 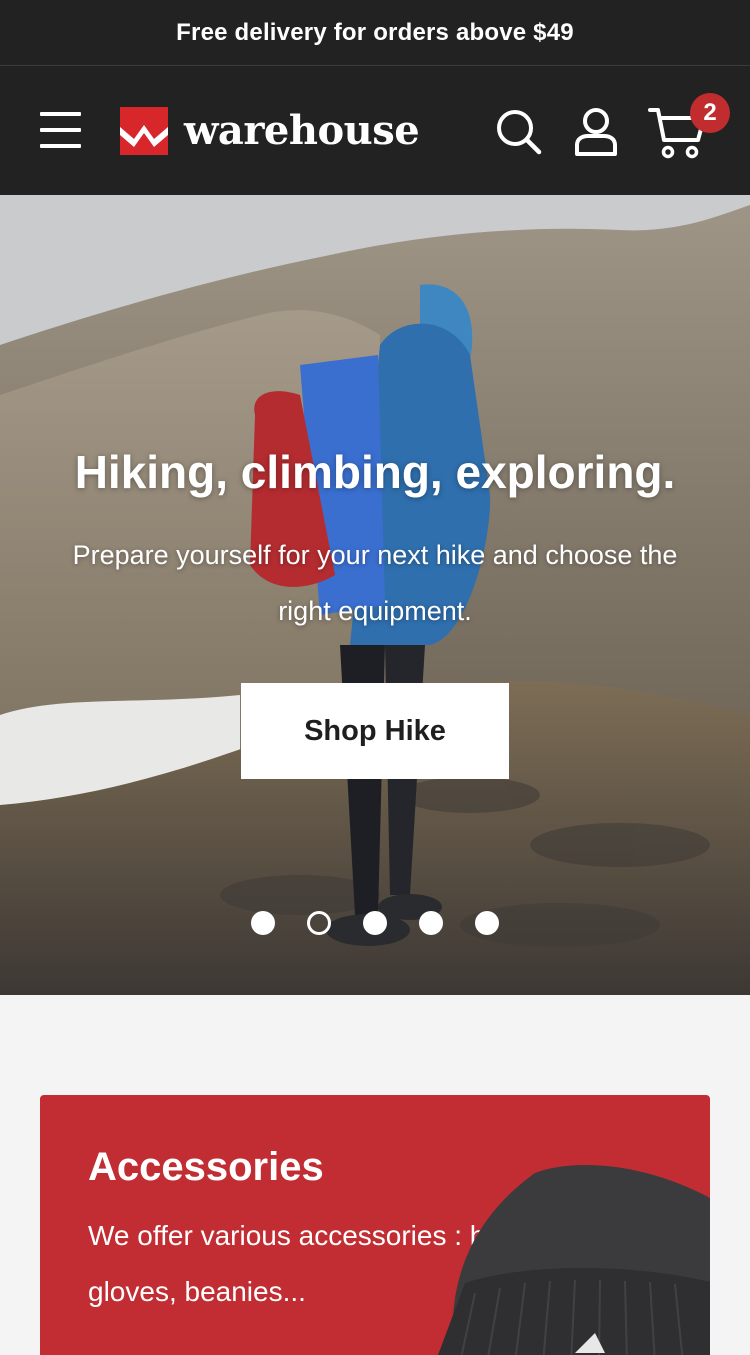 What do you see at coordinates (710, 113) in the screenshot?
I see `cart-count-badge: 2` at bounding box center [710, 113].